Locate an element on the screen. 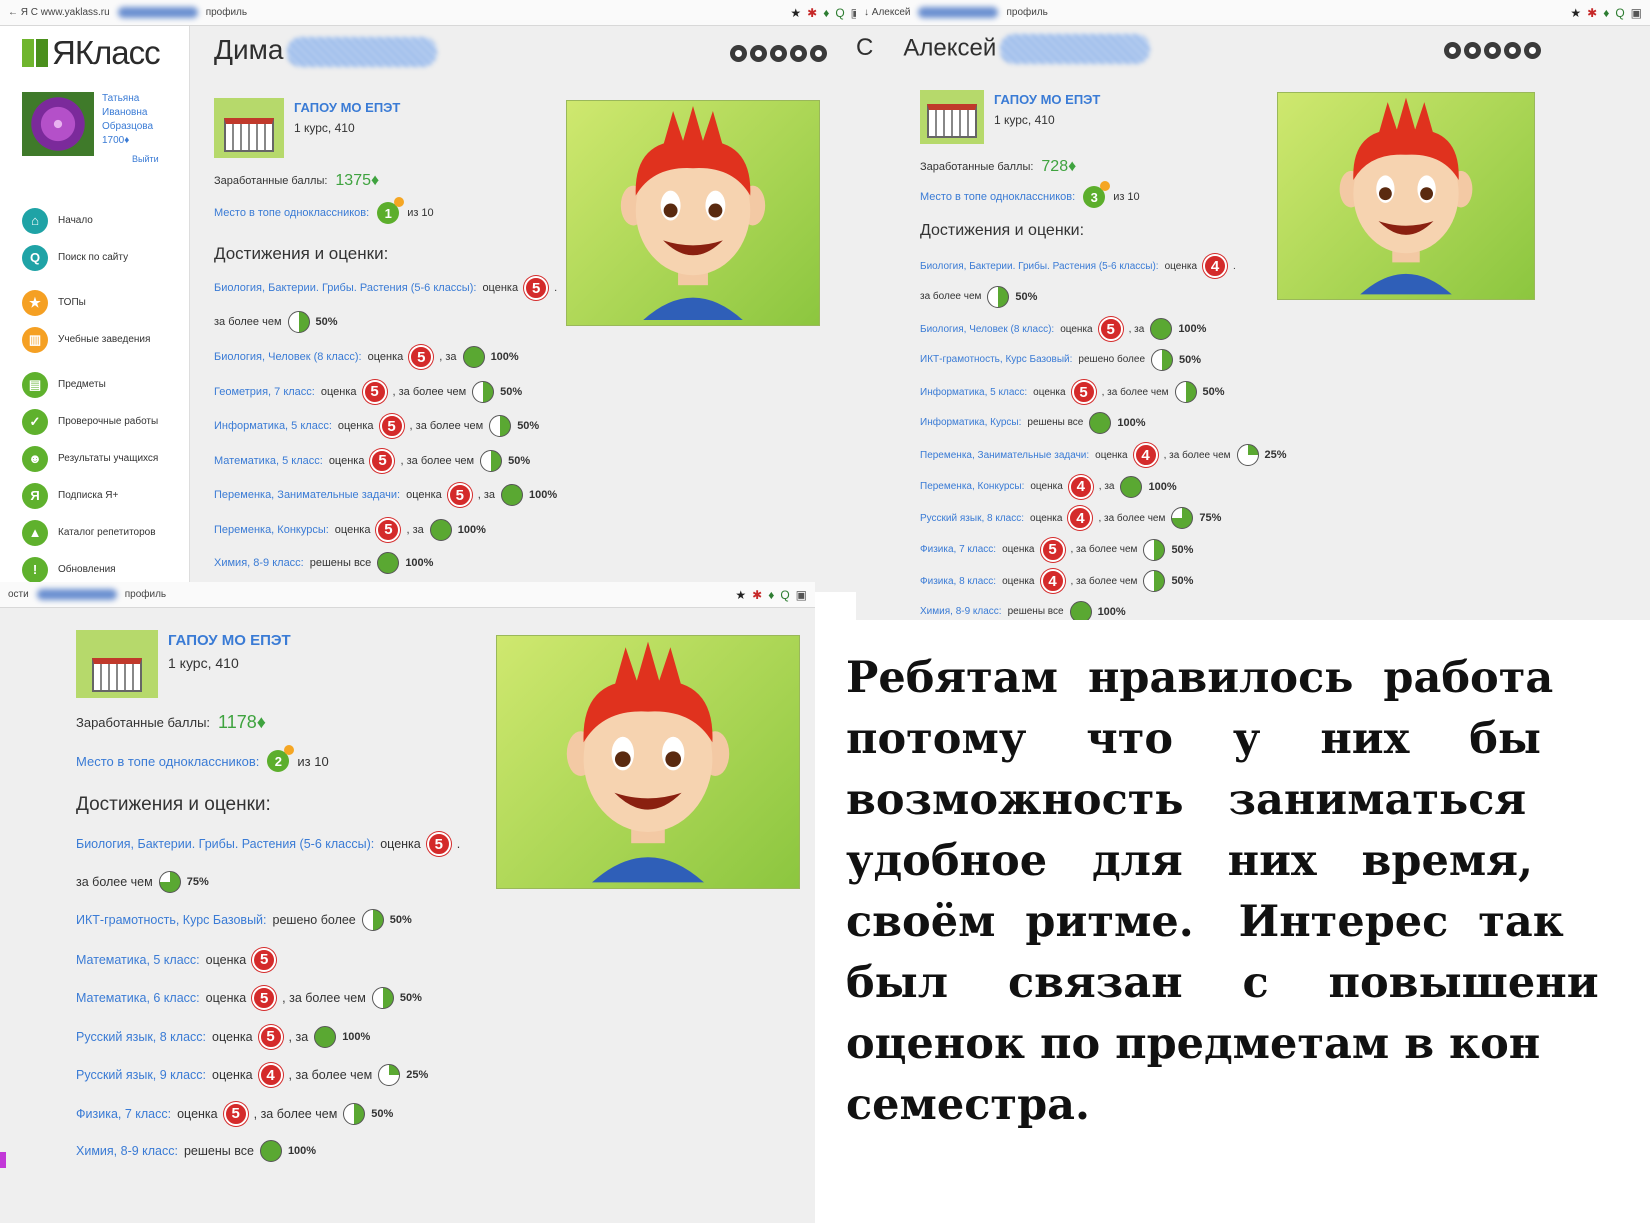  subject-link: Математика, 6 класс: is located at coordinates (138, 998).